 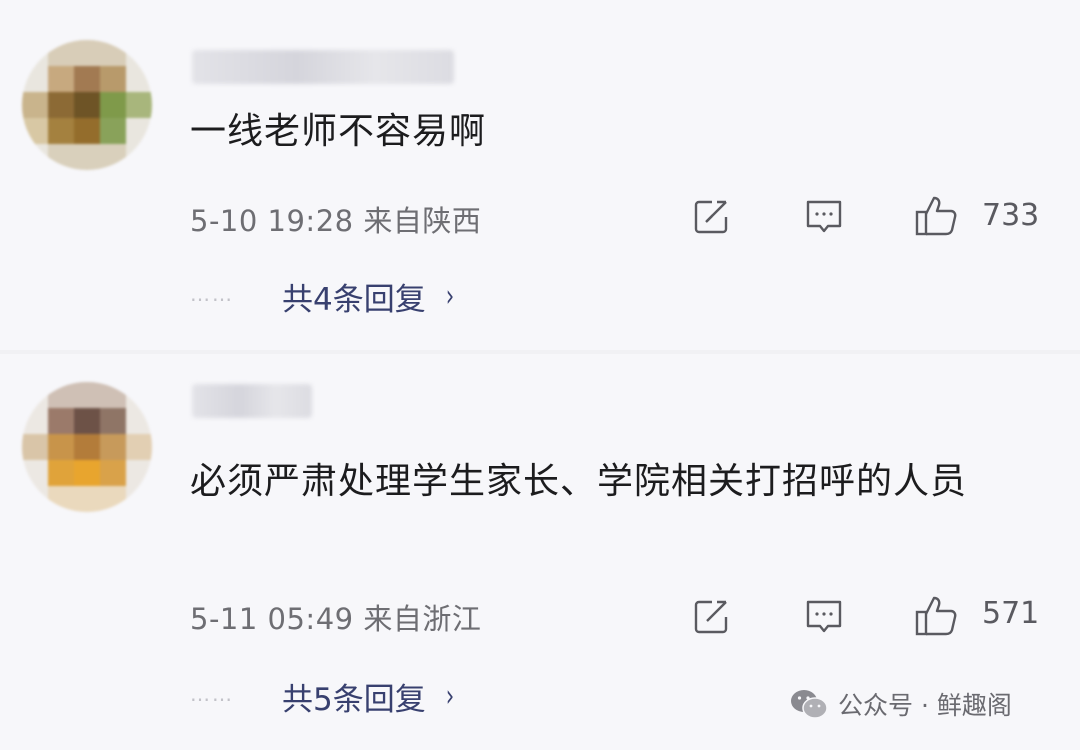 I want to click on comment-meta: 5-10 19:28 来自陕西, so click(x=336, y=221).